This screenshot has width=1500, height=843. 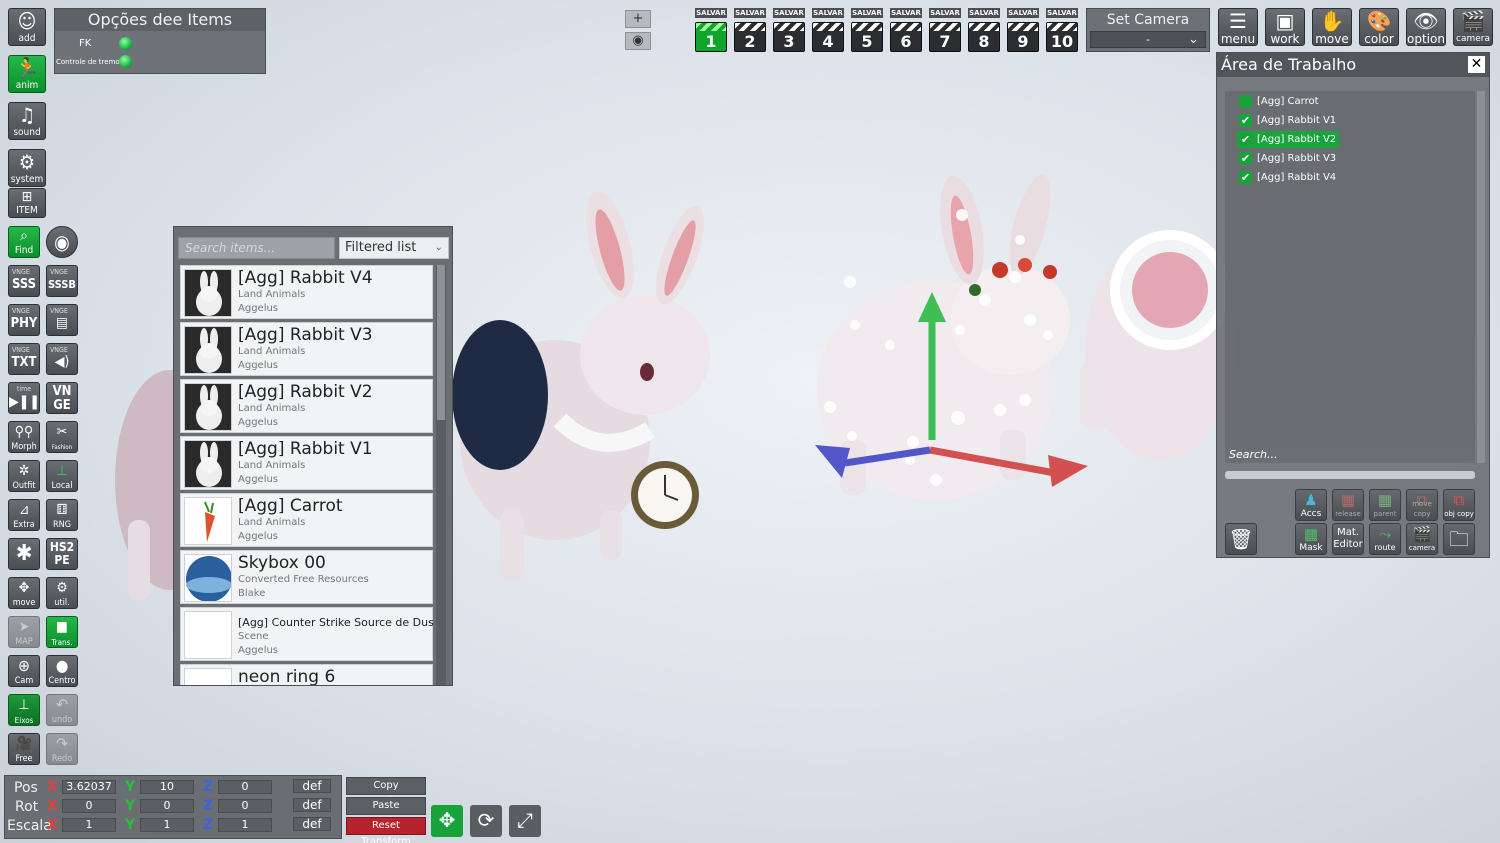 What do you see at coordinates (1279, 101) in the screenshot?
I see `workspace-item: [Agg] Carrot` at bounding box center [1279, 101].